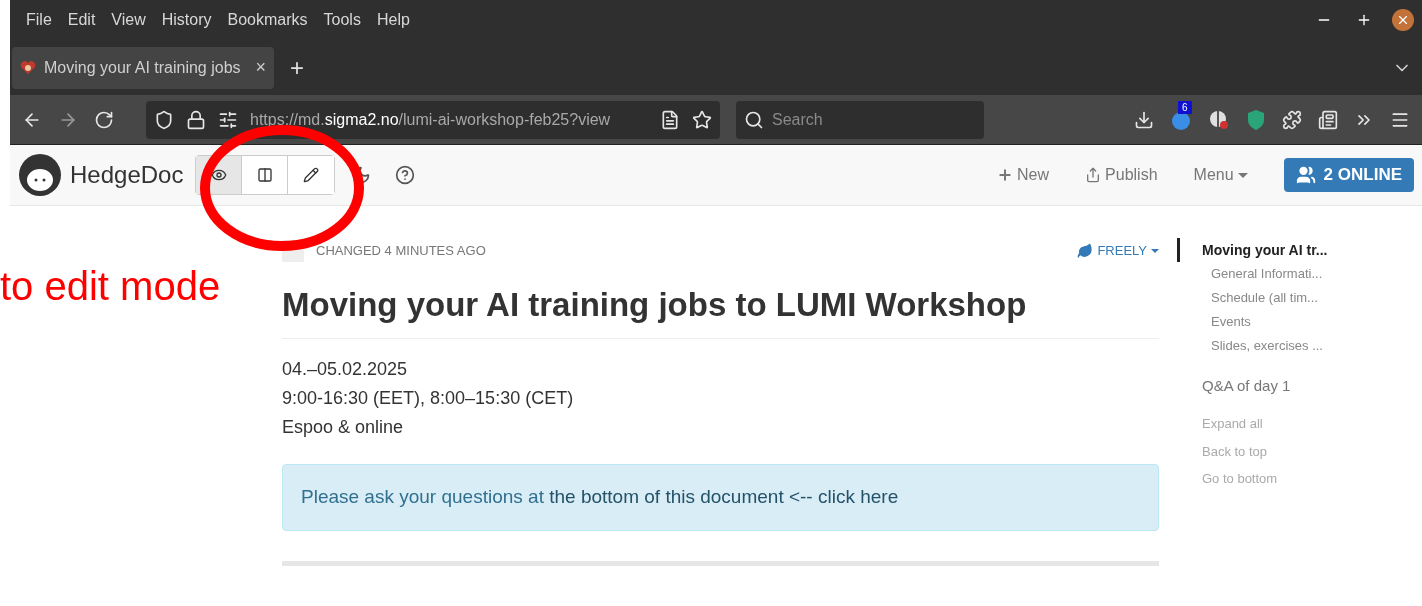  What do you see at coordinates (1252, 386) in the screenshot?
I see `toc-item: Q&A of day 1` at bounding box center [1252, 386].